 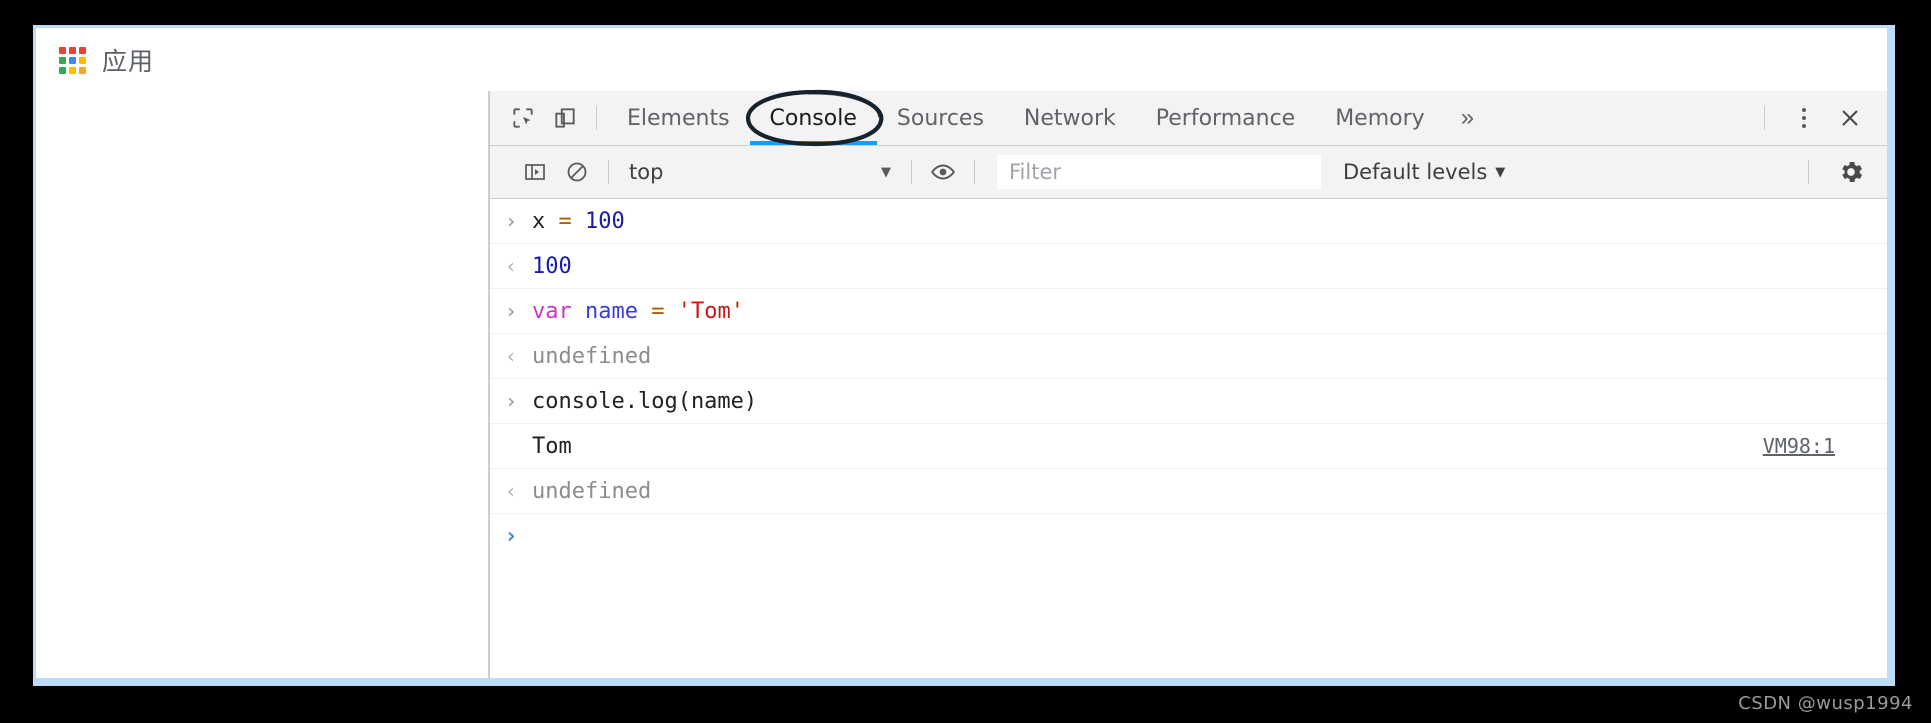 What do you see at coordinates (760, 172) in the screenshot?
I see `console-context-select: top ▼` at bounding box center [760, 172].